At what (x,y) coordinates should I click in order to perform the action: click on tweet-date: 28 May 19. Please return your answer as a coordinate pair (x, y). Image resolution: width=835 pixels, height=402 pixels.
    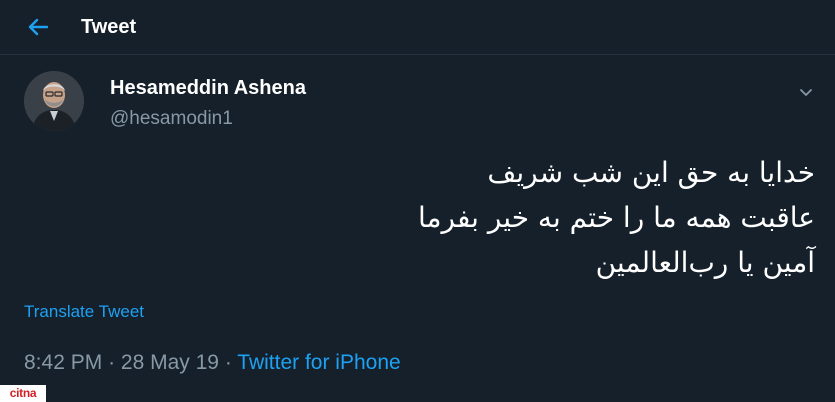
    Looking at the image, I should click on (169, 362).